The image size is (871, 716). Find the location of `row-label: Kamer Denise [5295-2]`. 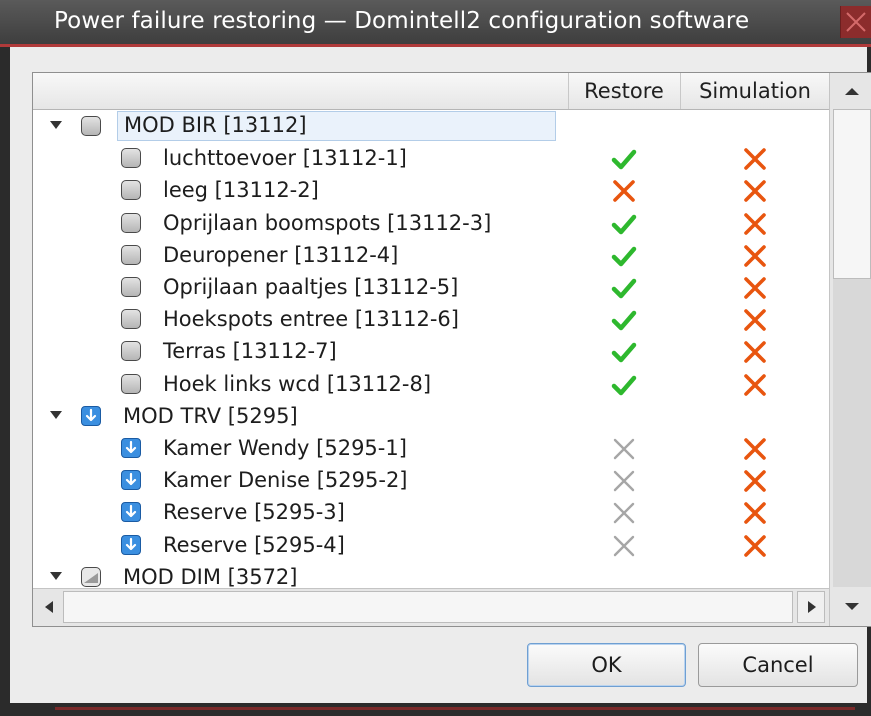

row-label: Kamer Denise [5295-2] is located at coordinates (285, 480).